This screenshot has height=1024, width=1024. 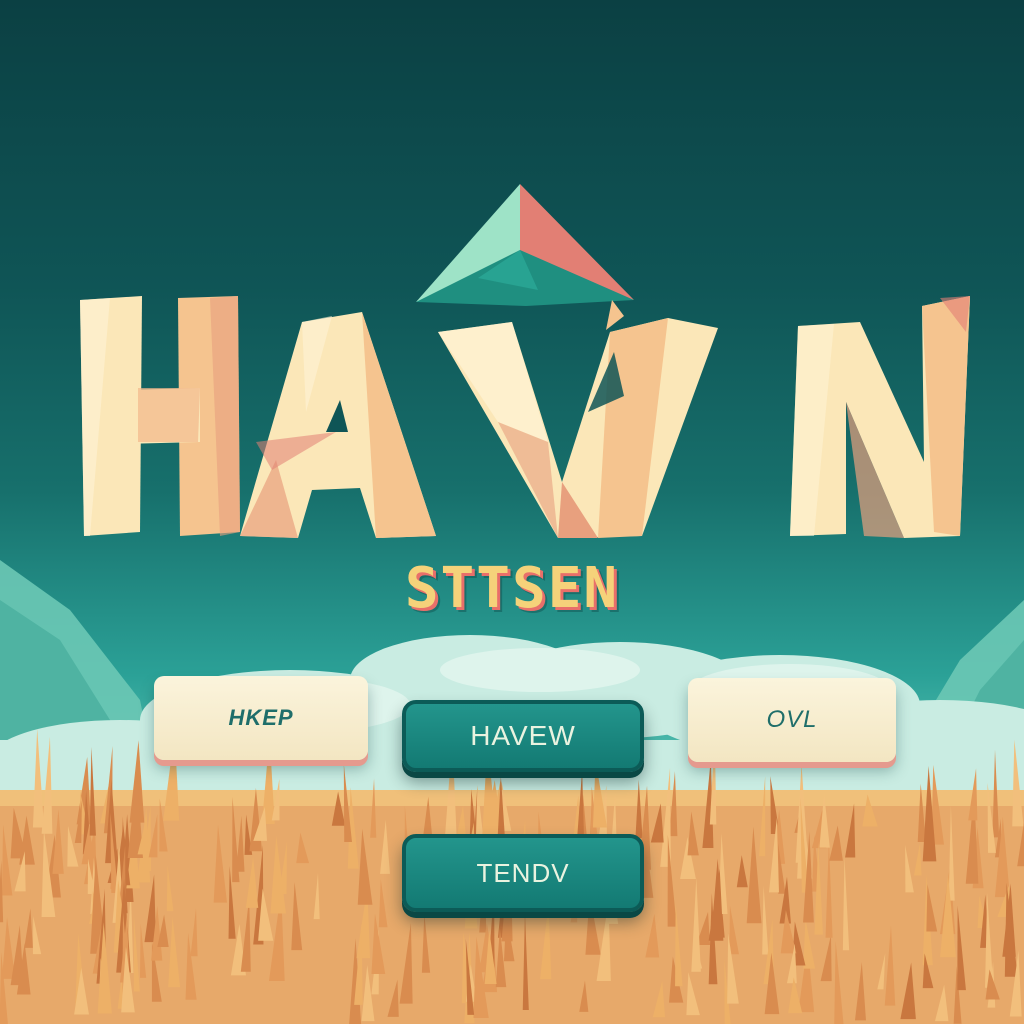 What do you see at coordinates (160, 417) in the screenshot?
I see `title-letter-h: H` at bounding box center [160, 417].